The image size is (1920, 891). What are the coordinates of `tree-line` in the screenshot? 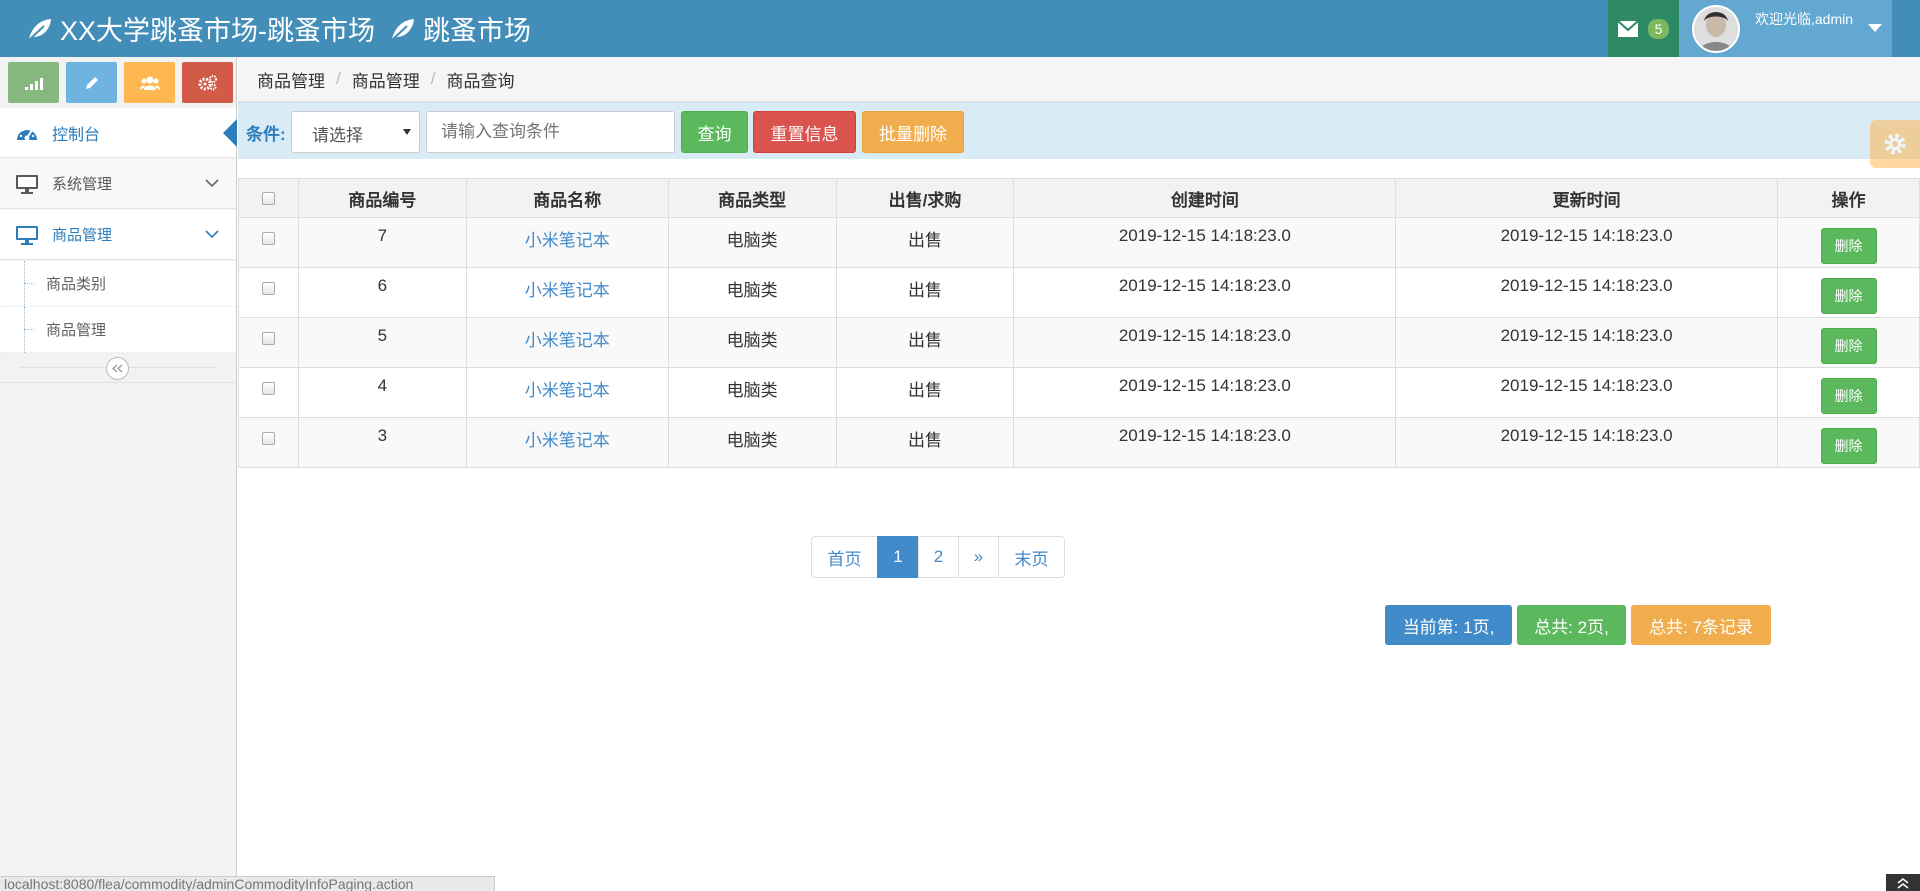 It's located at (24, 330).